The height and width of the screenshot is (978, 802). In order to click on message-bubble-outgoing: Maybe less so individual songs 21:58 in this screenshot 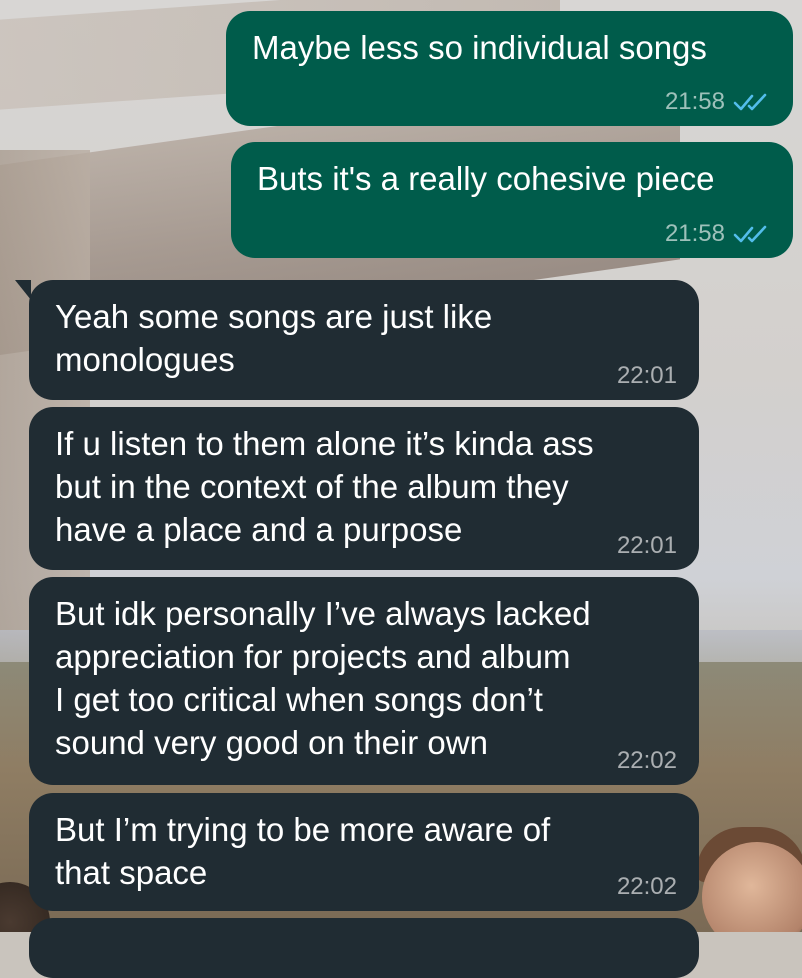, I will do `click(509, 68)`.